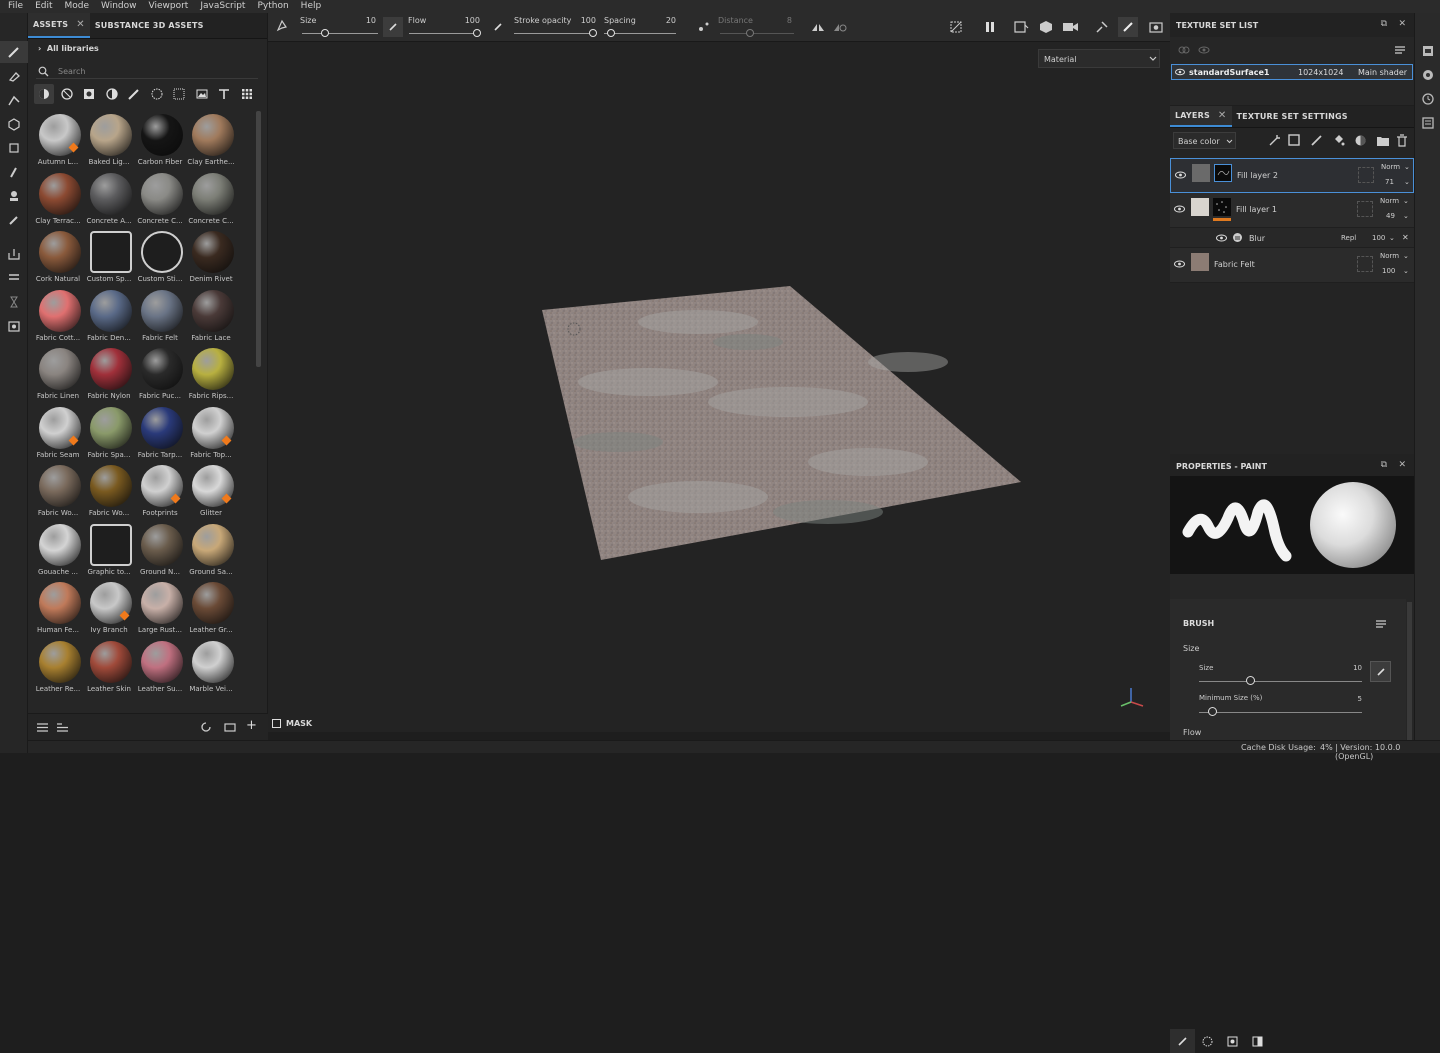 The width and height of the screenshot is (1440, 1053). What do you see at coordinates (990, 27) in the screenshot?
I see `pause-icon` at bounding box center [990, 27].